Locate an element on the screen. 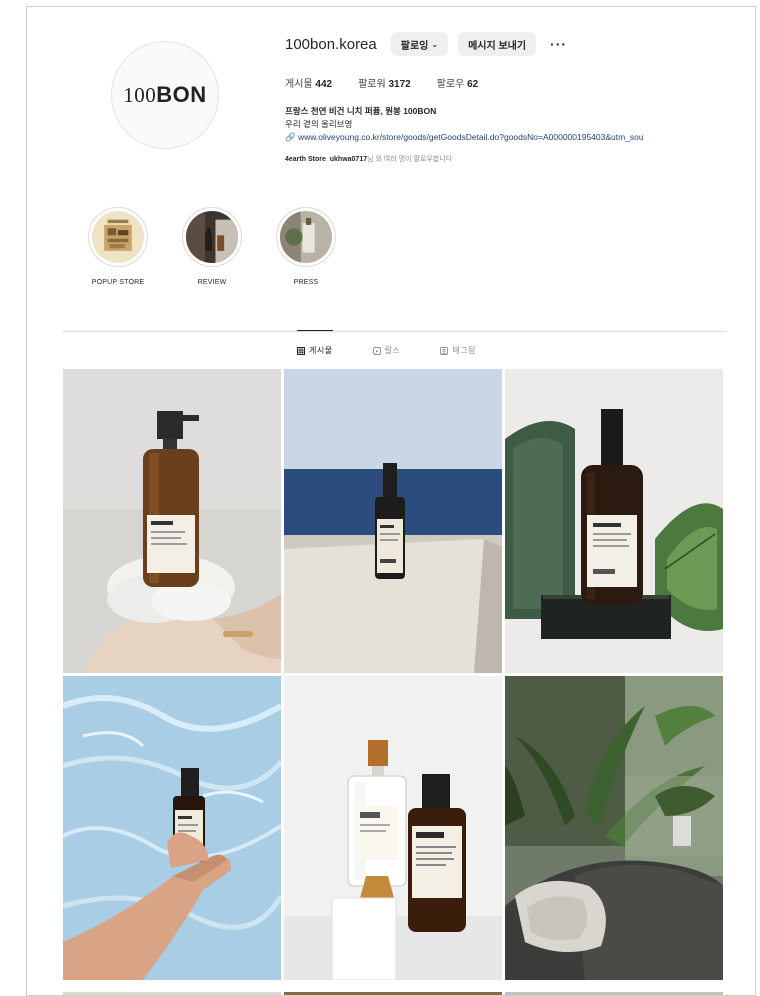  highlight-label: REVIEW is located at coordinates (212, 282).